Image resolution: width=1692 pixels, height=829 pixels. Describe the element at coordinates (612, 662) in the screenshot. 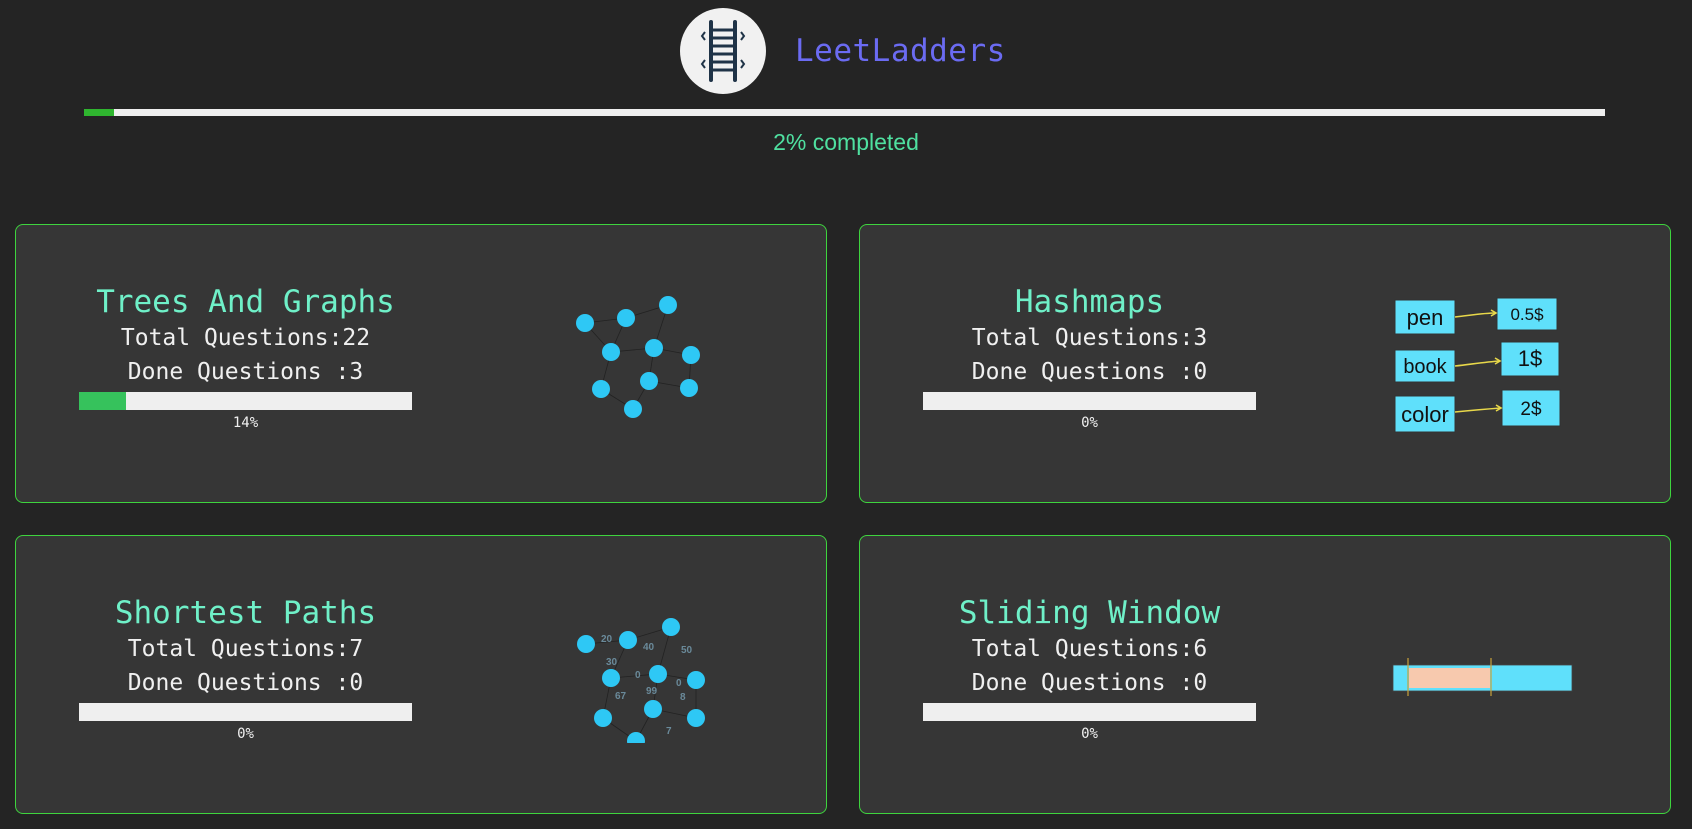

I see `edge-weight: 30` at that location.